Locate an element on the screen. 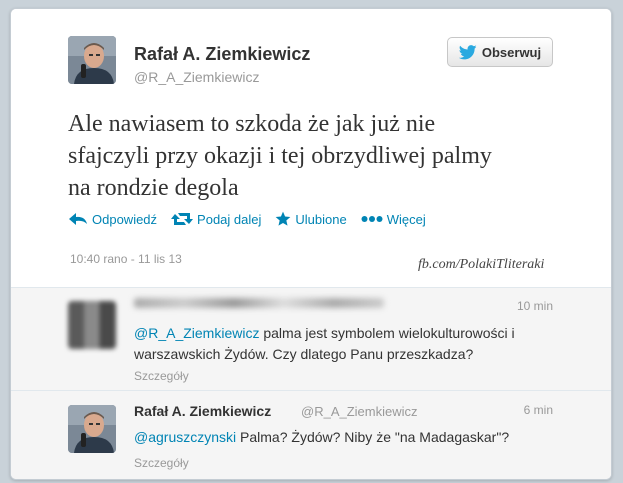  twitter-bird-icon is located at coordinates (467, 51).